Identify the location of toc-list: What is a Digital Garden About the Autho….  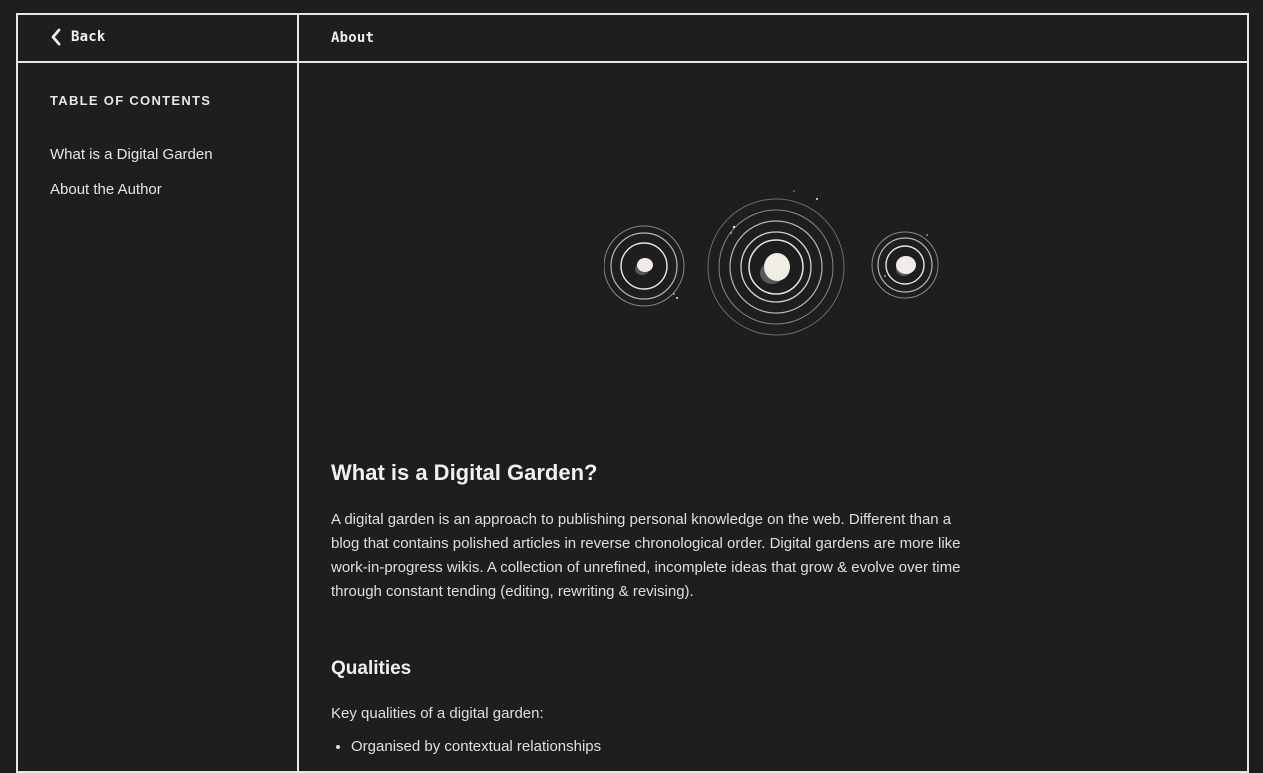
(131, 172).